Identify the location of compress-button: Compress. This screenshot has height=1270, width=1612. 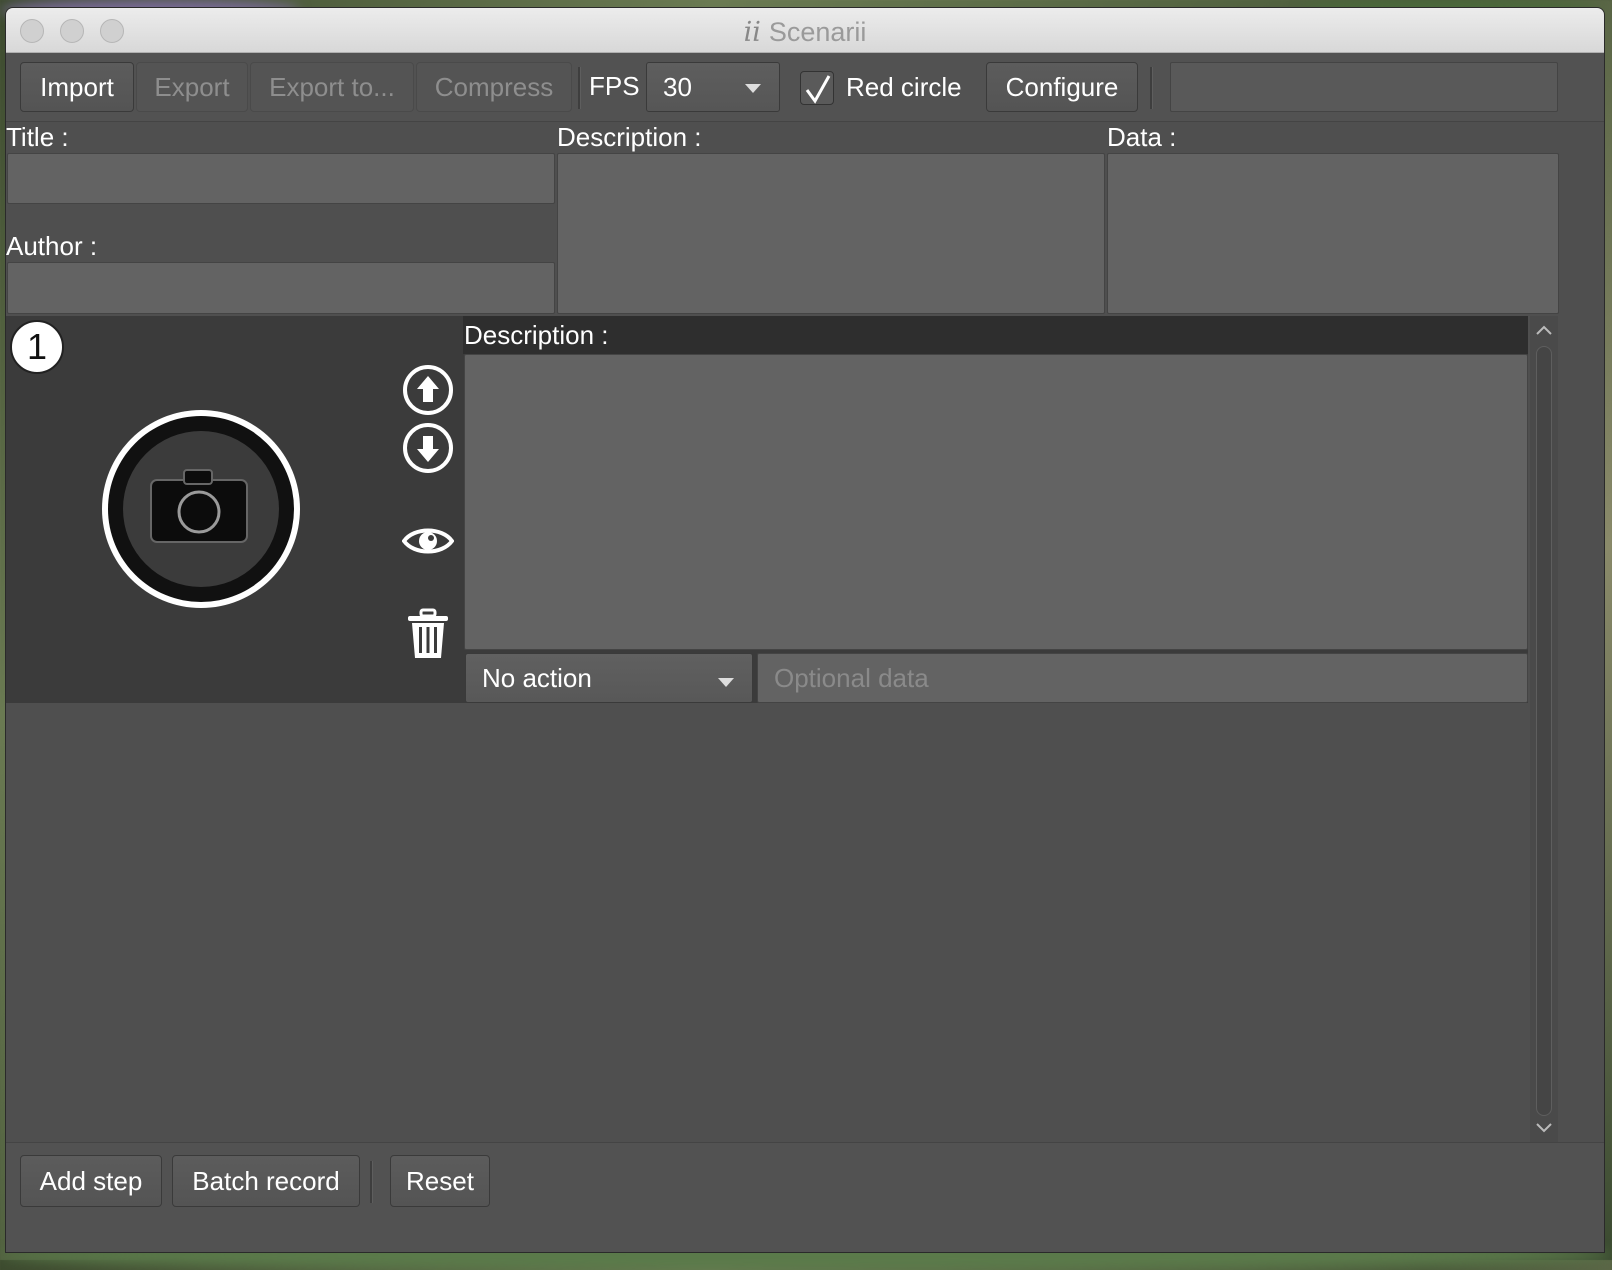
(494, 87).